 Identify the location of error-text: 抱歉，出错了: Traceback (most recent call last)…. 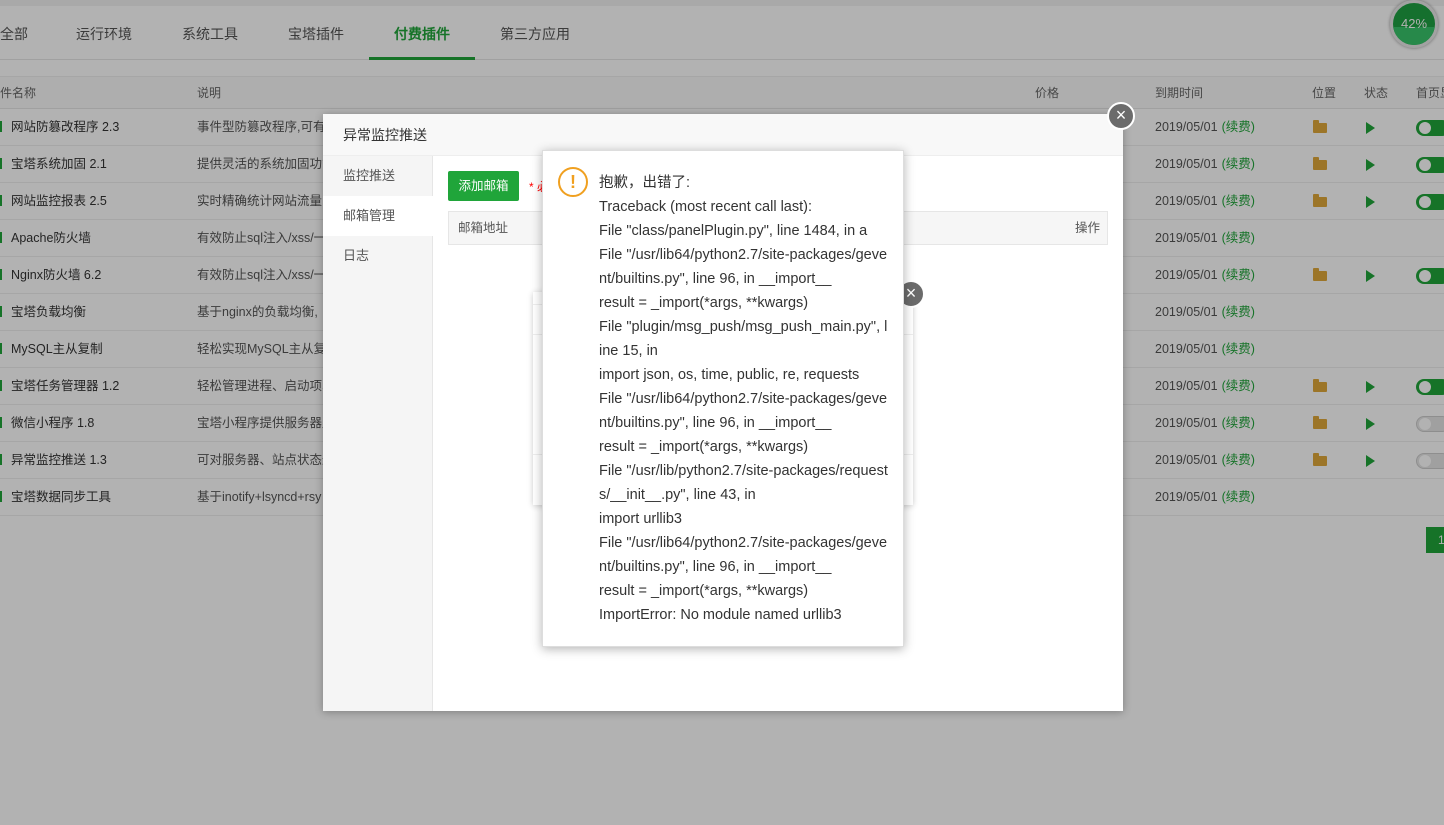
(744, 399).